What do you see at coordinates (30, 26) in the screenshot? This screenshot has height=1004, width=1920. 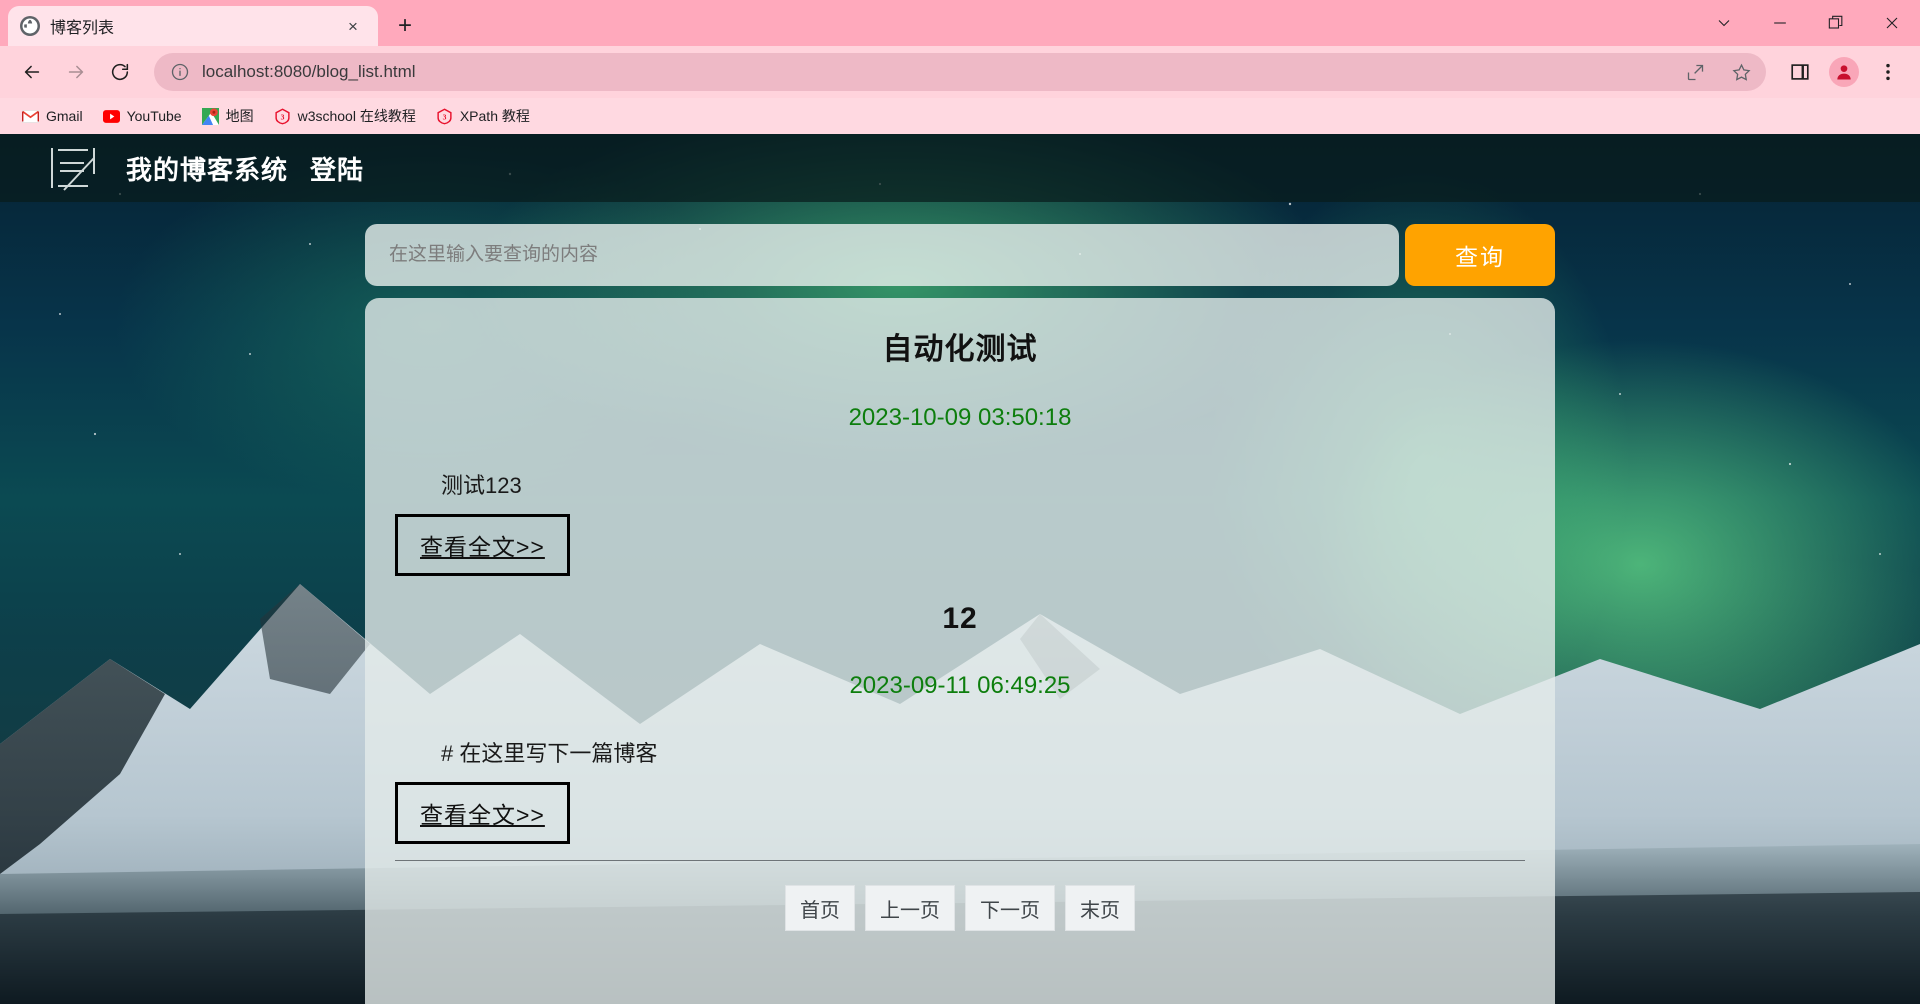 I see `globe-icon` at bounding box center [30, 26].